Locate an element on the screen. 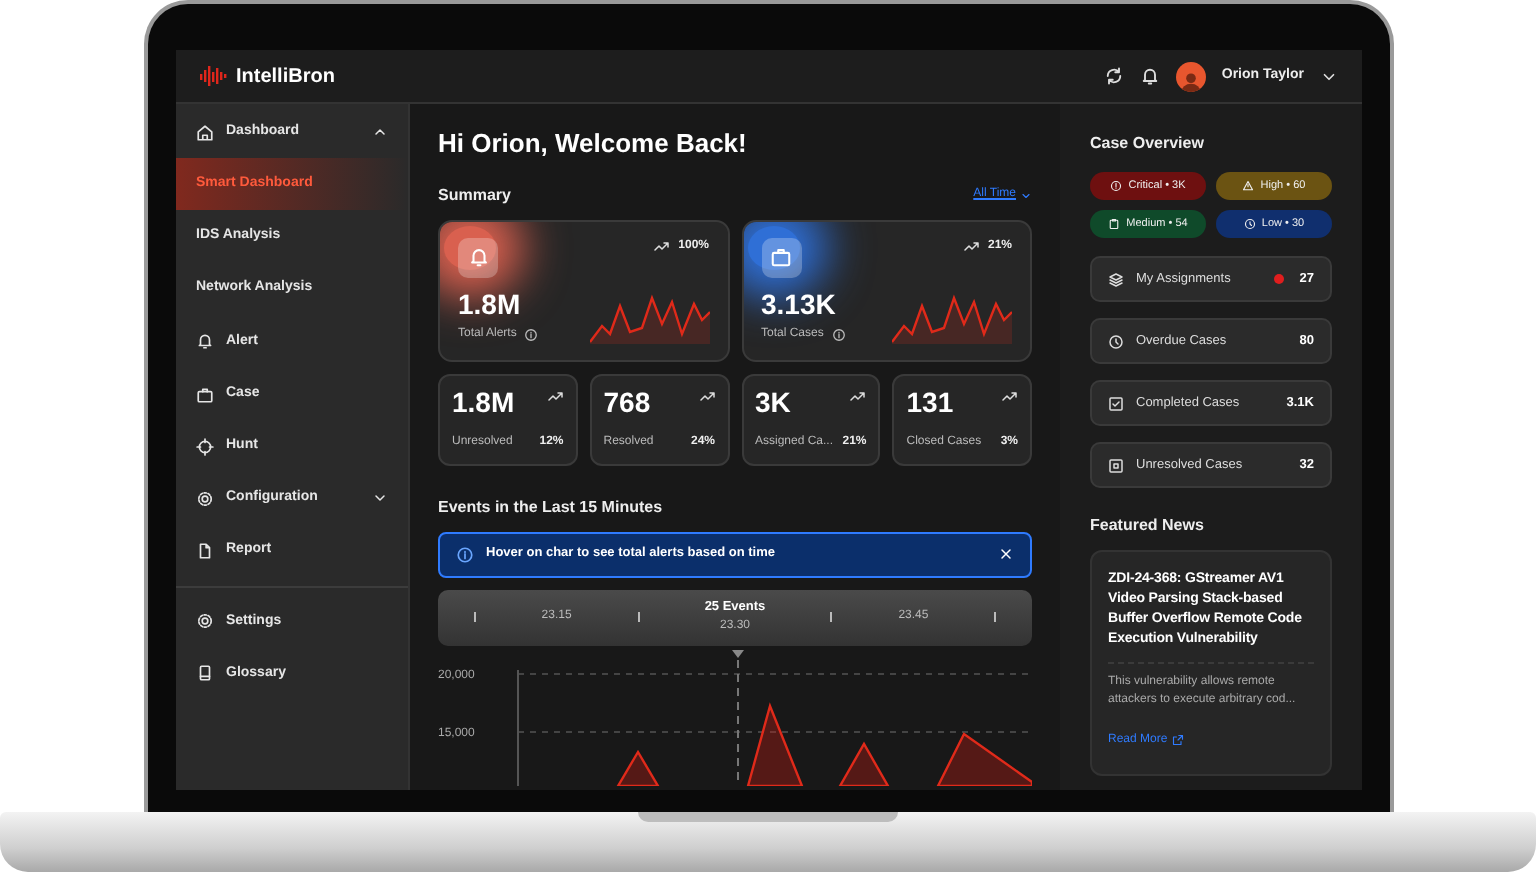 The height and width of the screenshot is (888, 1536). brand-name: IntelliBron is located at coordinates (285, 77).